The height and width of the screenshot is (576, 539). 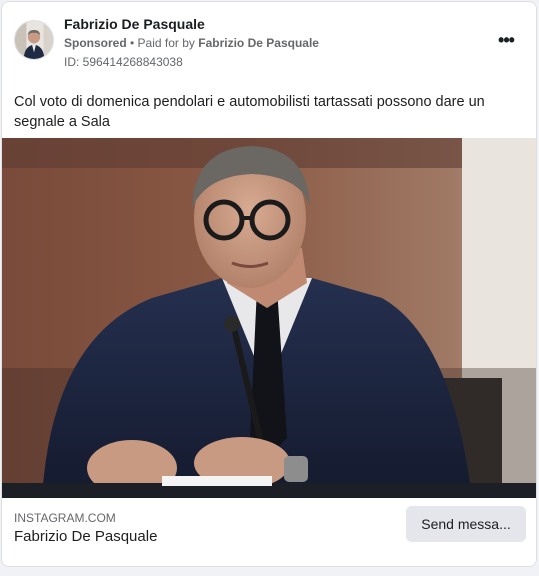 What do you see at coordinates (258, 43) in the screenshot?
I see `paid-for-name: Fabrizio De Pasquale` at bounding box center [258, 43].